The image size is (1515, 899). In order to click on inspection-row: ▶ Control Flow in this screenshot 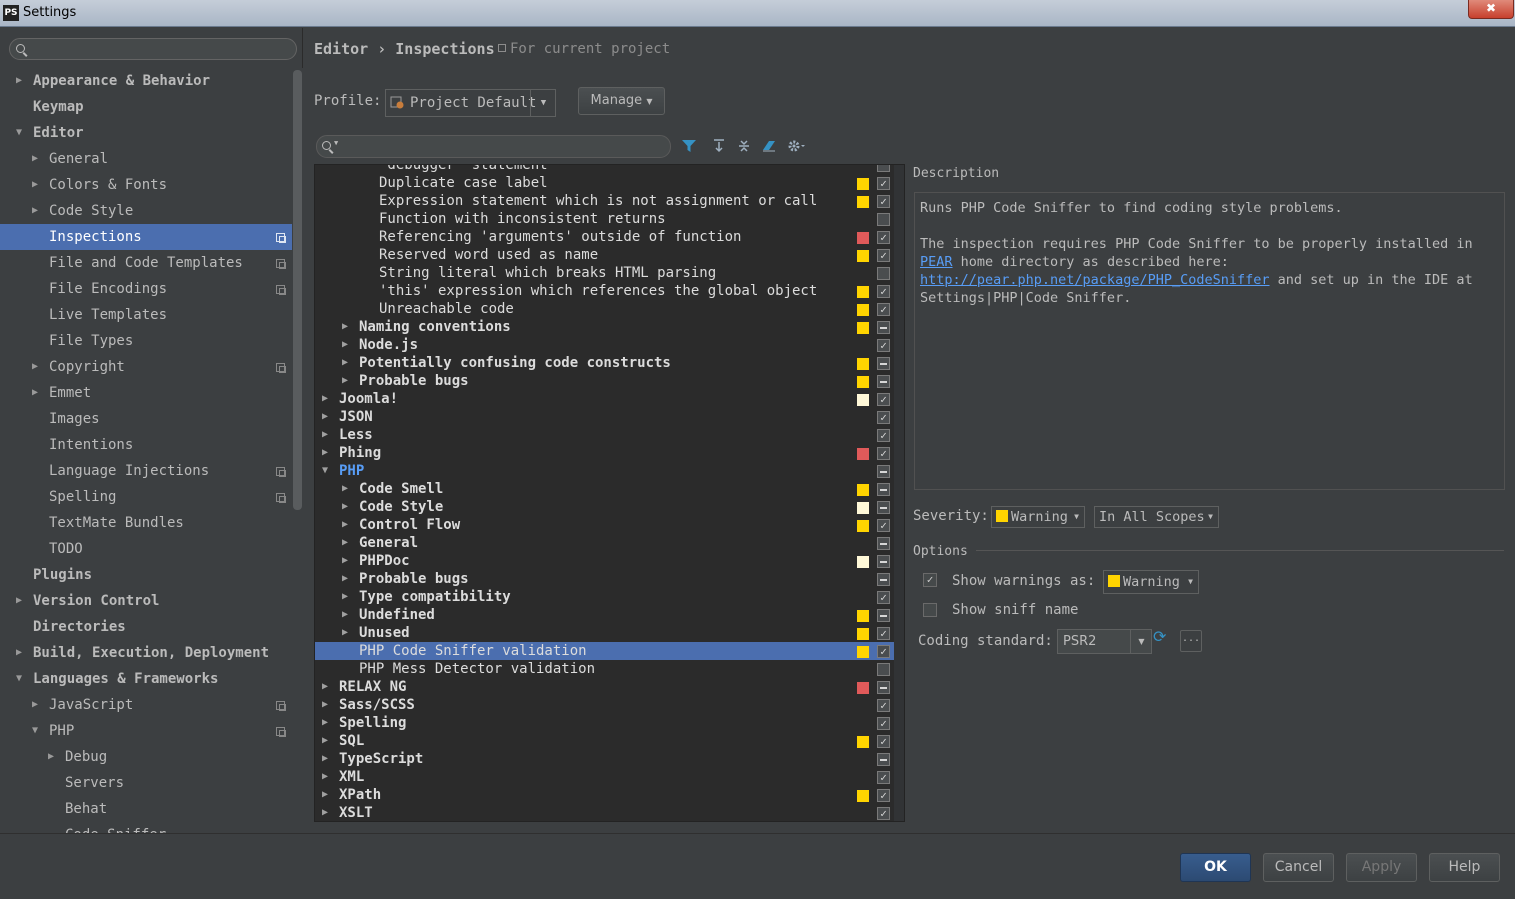, I will do `click(604, 525)`.